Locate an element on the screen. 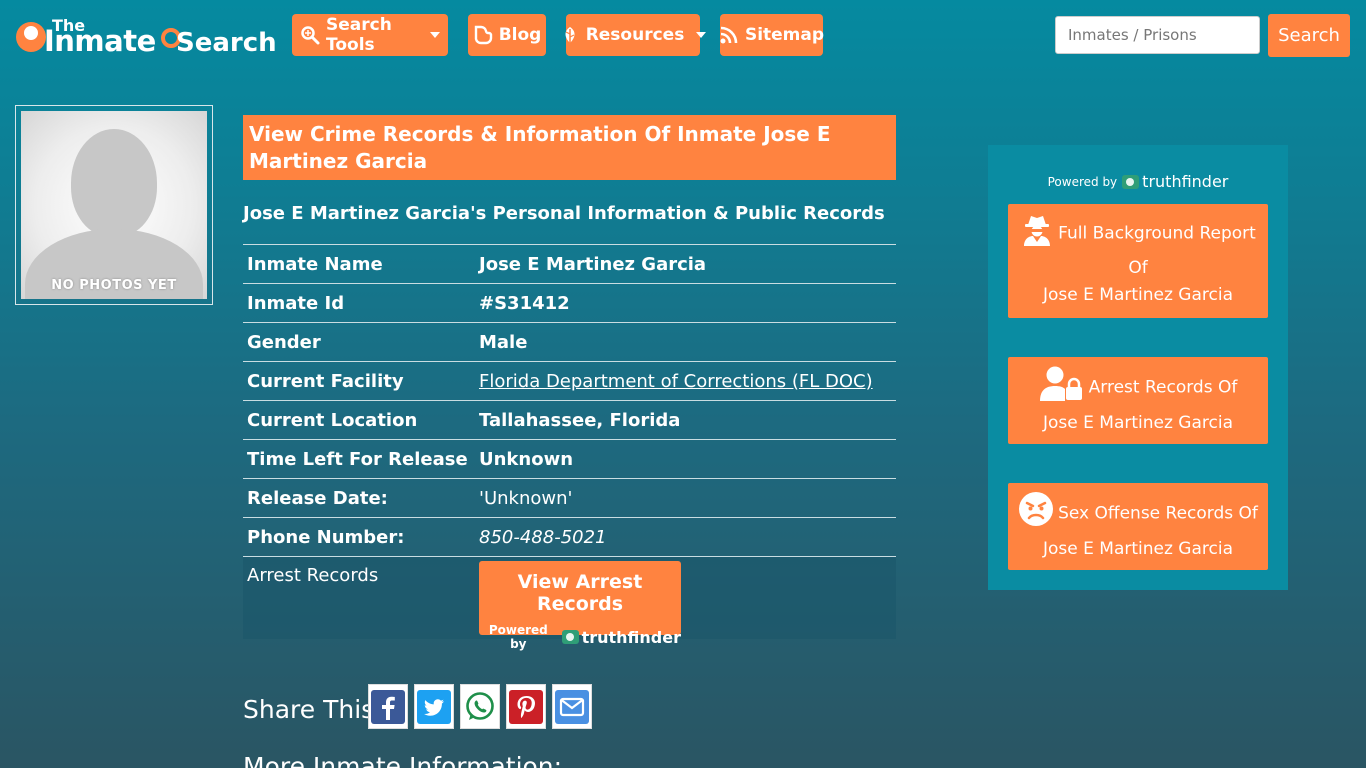 Image resolution: width=1366 pixels, height=768 pixels. logo-inmate: Inmate is located at coordinates (100, 41).